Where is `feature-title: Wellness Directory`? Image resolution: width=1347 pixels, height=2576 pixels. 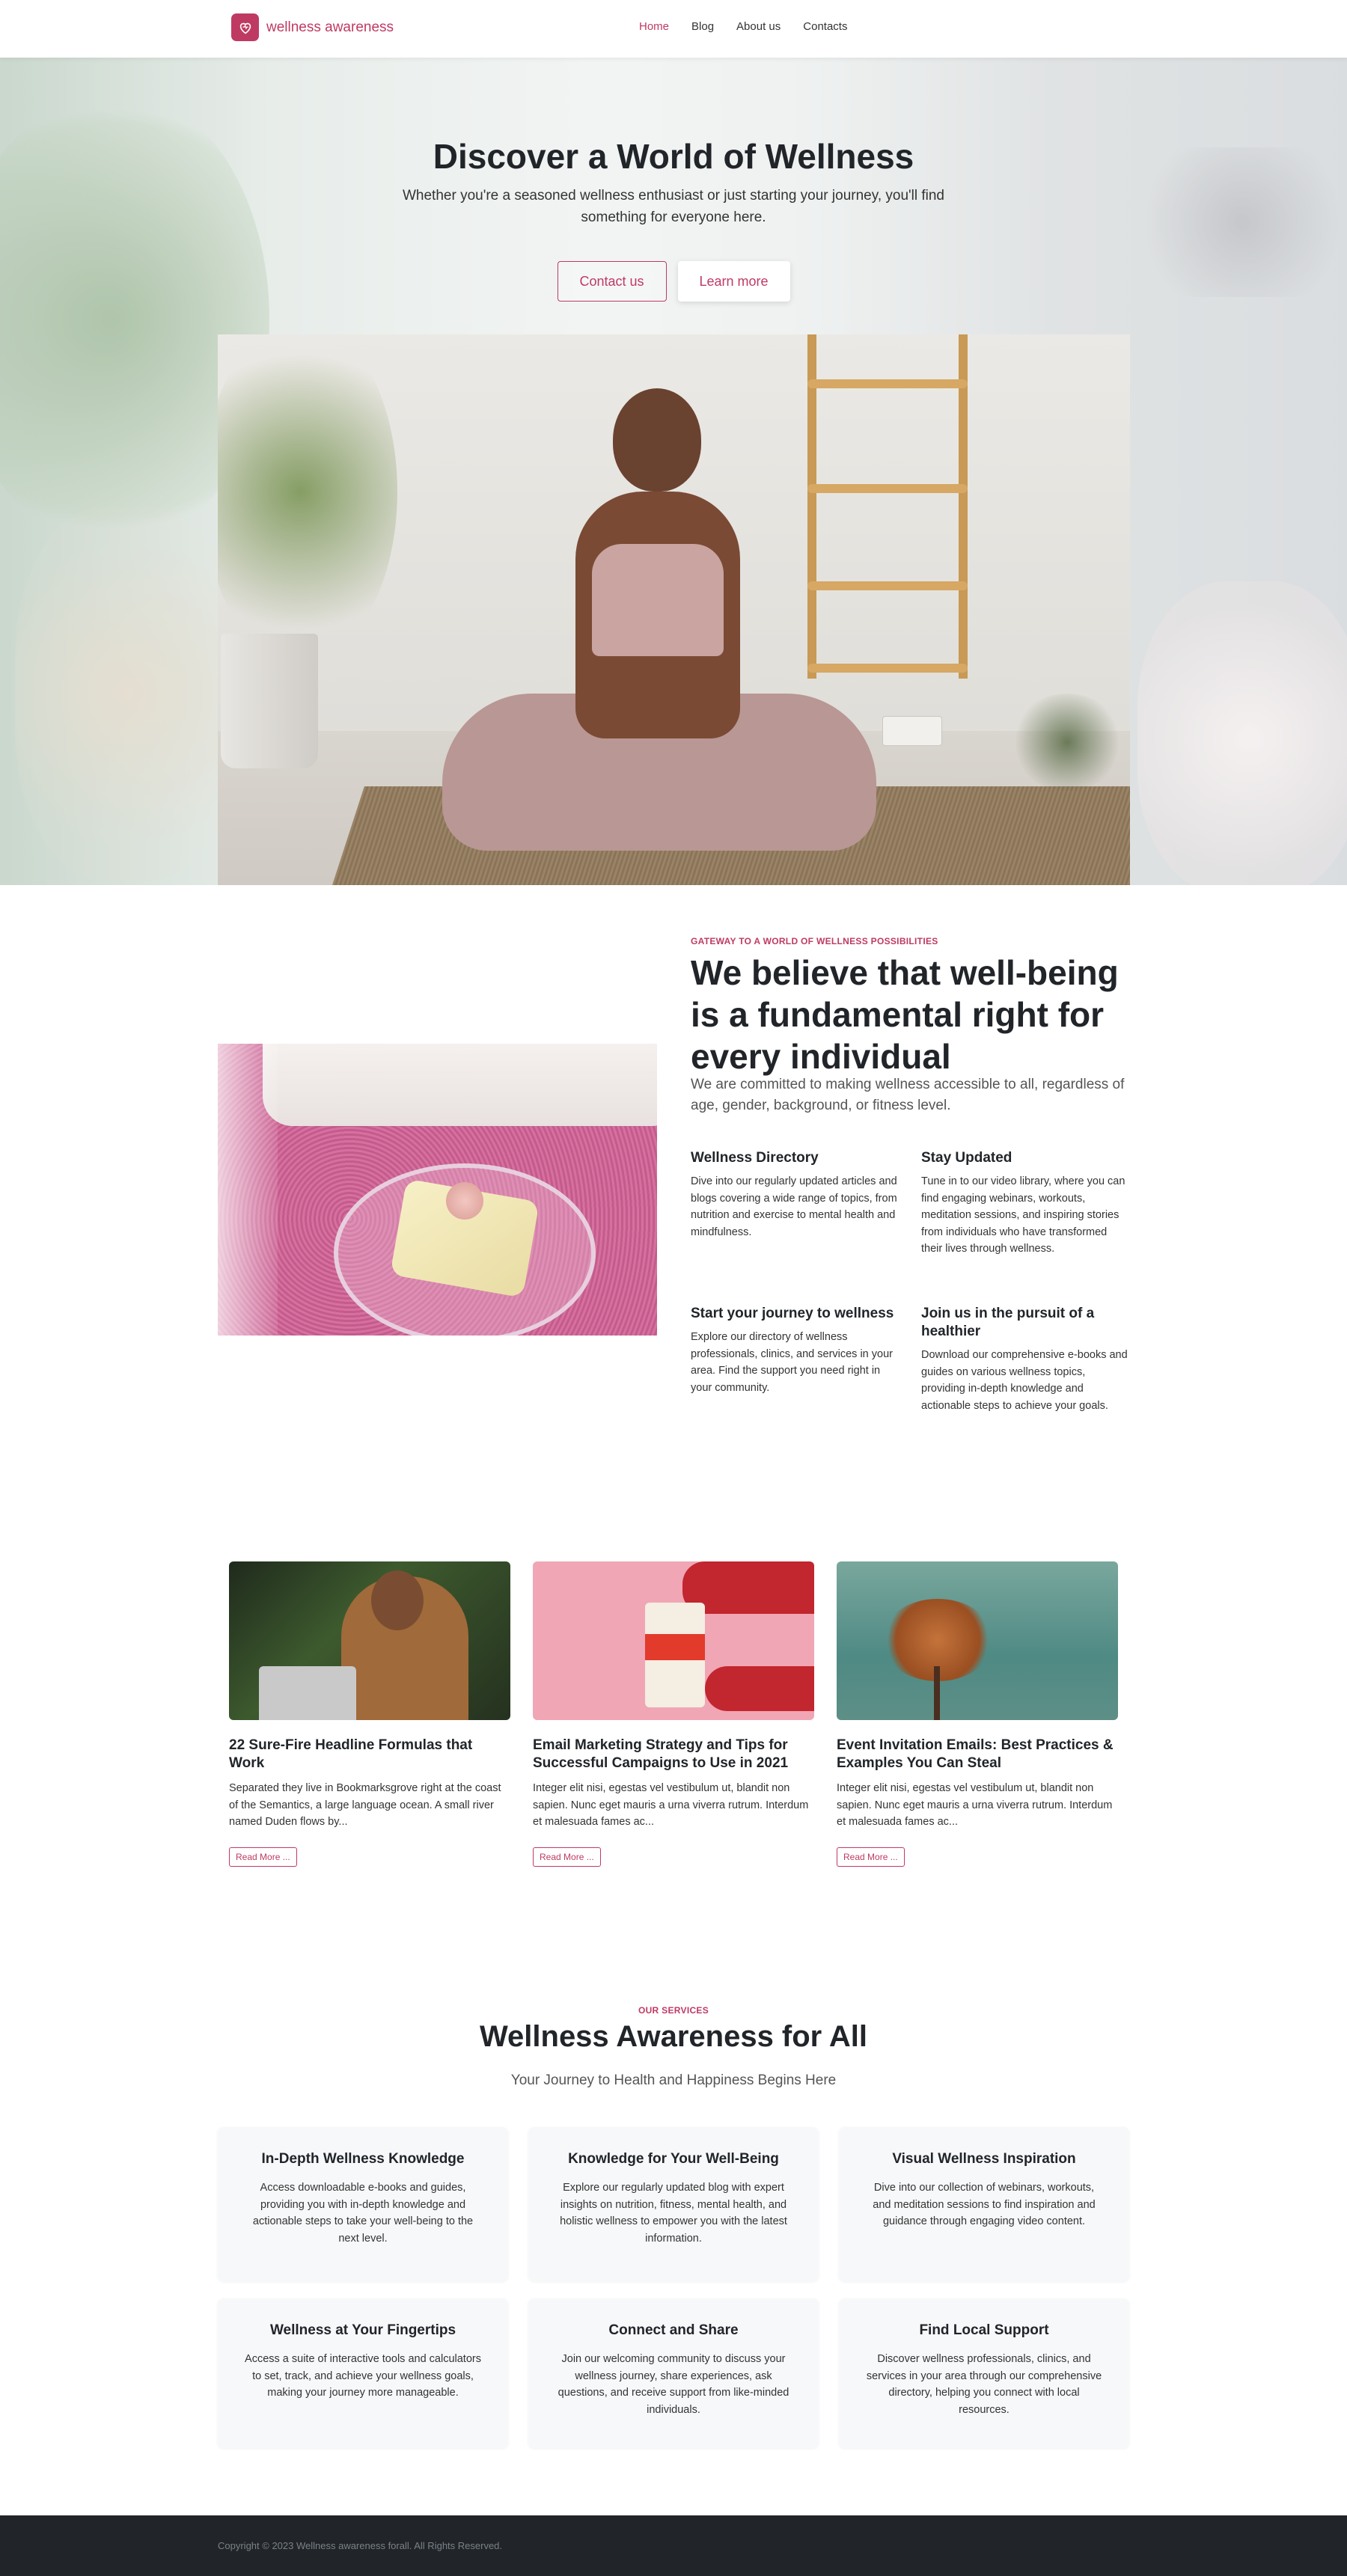 feature-title: Wellness Directory is located at coordinates (755, 1158).